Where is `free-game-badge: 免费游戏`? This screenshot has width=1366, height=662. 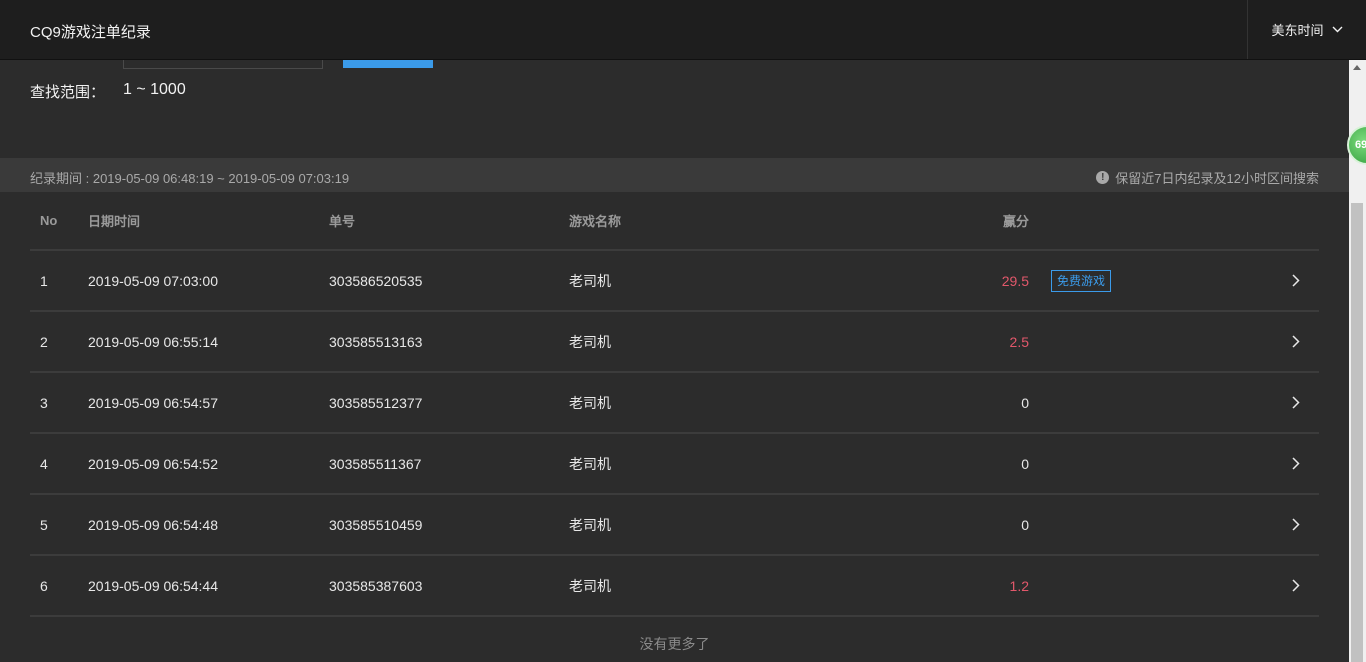
free-game-badge: 免费游戏 is located at coordinates (1081, 280).